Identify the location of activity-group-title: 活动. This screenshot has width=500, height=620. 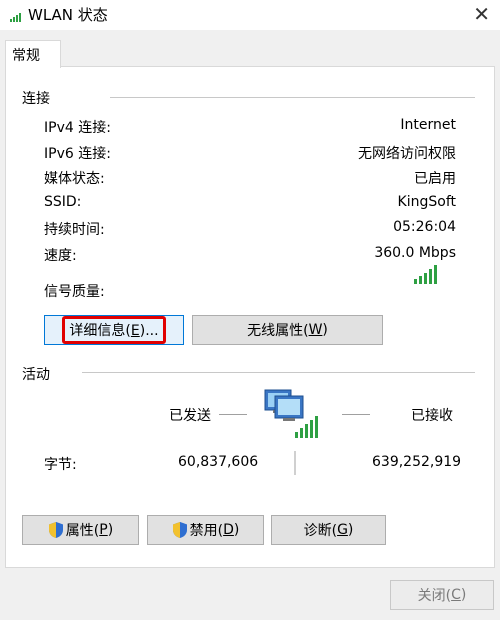
(36, 375).